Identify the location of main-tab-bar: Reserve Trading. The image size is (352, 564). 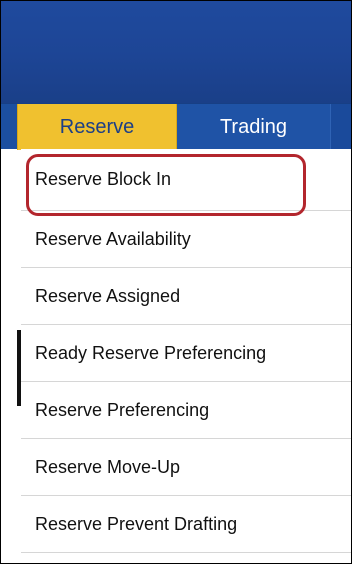
(176, 126).